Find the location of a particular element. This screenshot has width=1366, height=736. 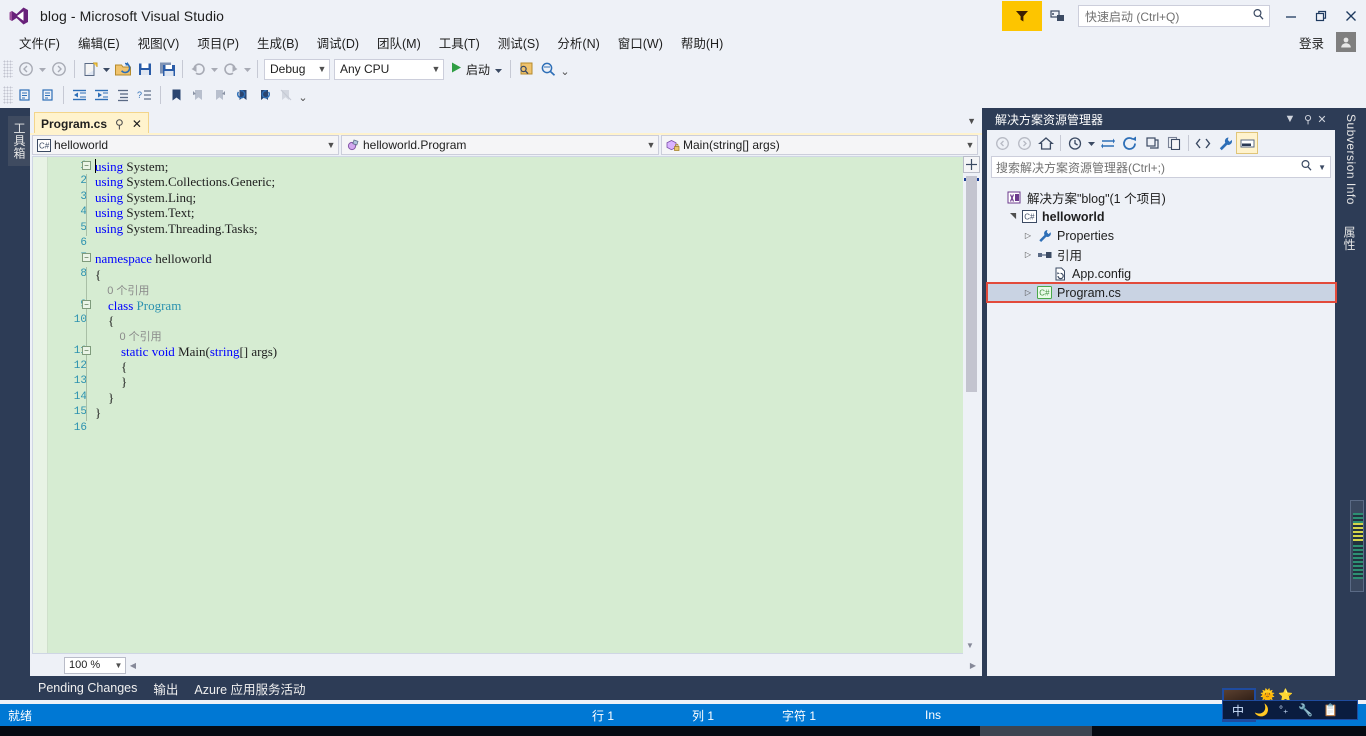

uncomment-selection-icon is located at coordinates (48, 95).